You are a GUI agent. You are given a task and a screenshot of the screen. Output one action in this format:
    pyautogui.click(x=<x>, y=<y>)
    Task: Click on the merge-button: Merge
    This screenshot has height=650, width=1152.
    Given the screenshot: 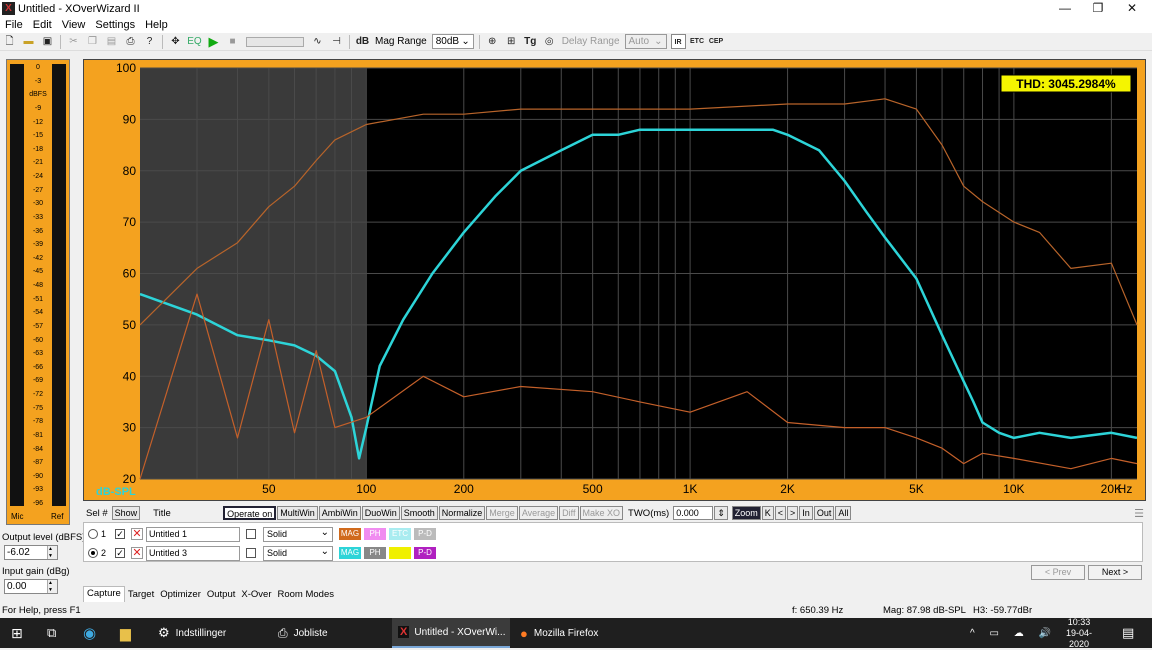 What is the action you would take?
    pyautogui.click(x=502, y=513)
    